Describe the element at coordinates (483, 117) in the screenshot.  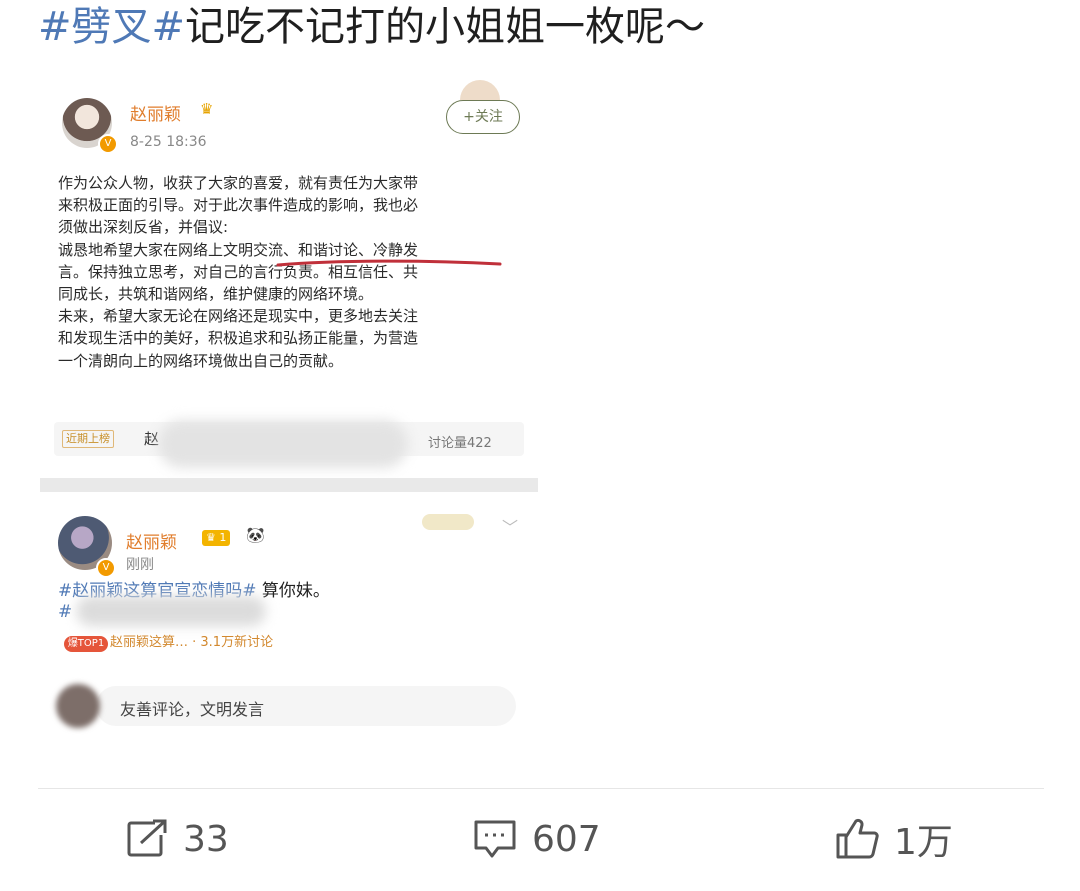
I see `follow-button: +关注` at that location.